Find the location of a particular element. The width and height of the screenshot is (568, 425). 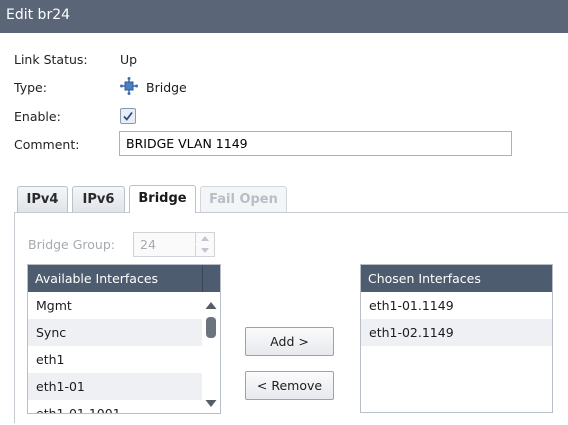

comment-label: Comment: is located at coordinates (47, 144).